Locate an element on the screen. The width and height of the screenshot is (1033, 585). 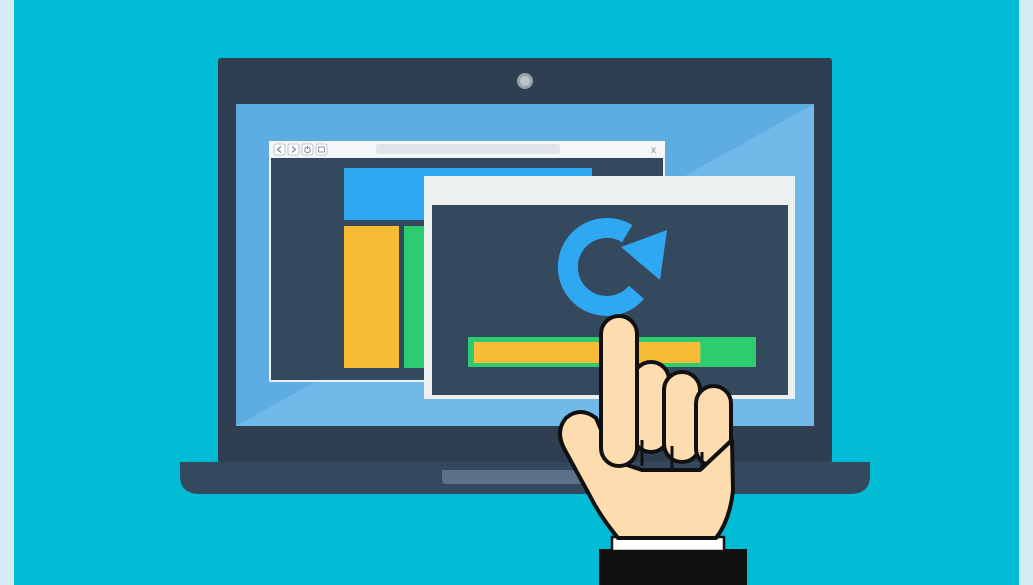
tabs-icon is located at coordinates (321, 149).